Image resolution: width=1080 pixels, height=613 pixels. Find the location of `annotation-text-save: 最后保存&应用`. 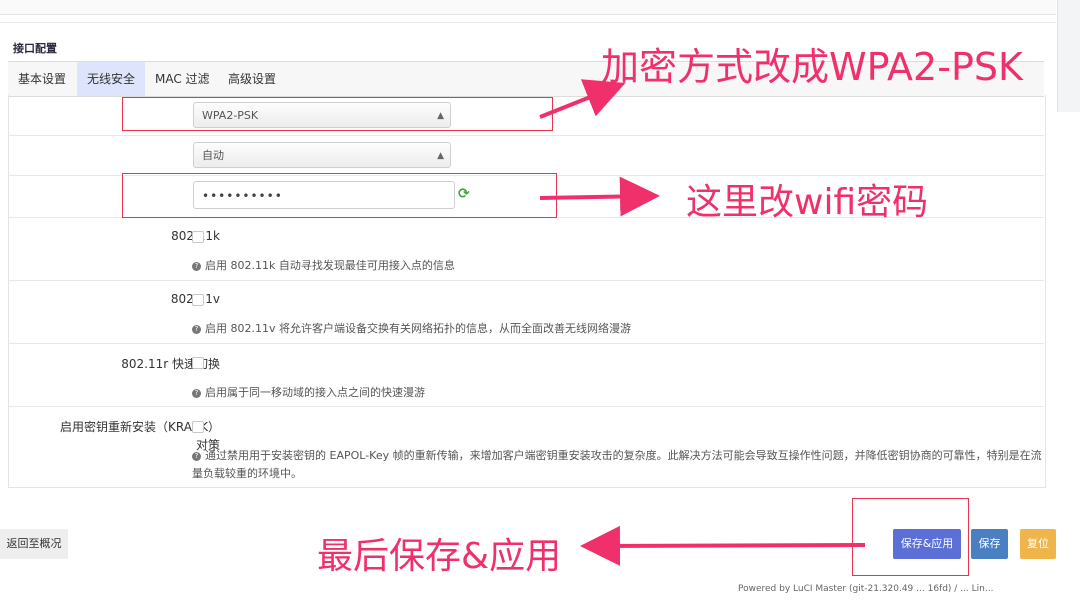

annotation-text-save: 最后保存&应用 is located at coordinates (439, 556).